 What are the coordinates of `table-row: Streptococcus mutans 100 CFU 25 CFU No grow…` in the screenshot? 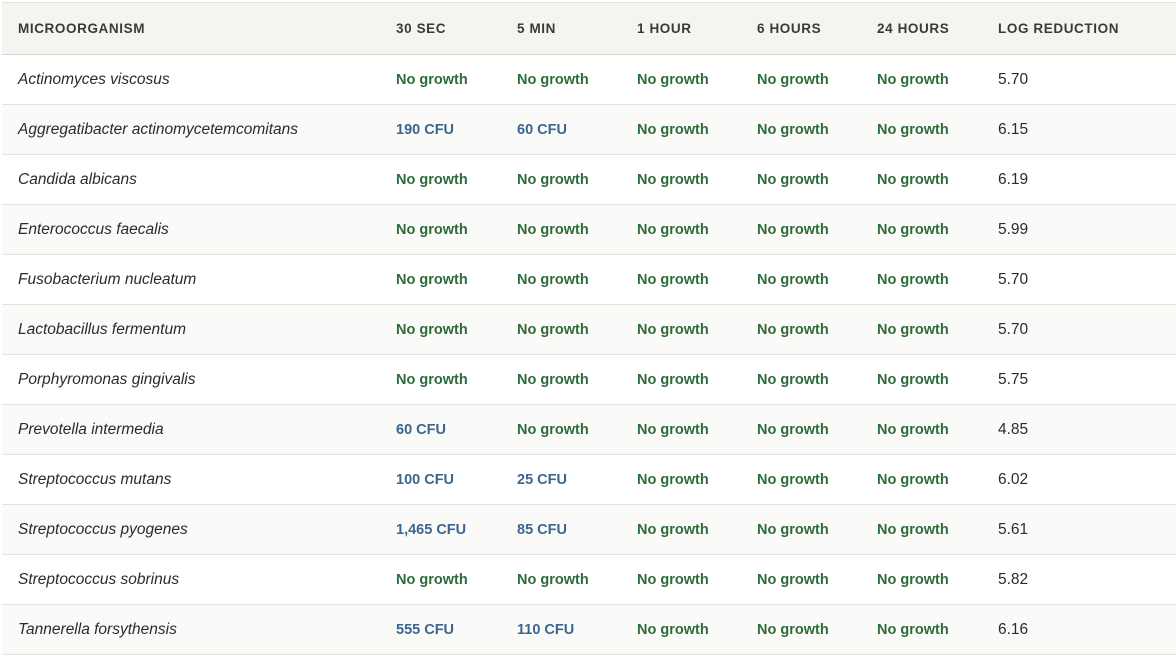 It's located at (589, 479).